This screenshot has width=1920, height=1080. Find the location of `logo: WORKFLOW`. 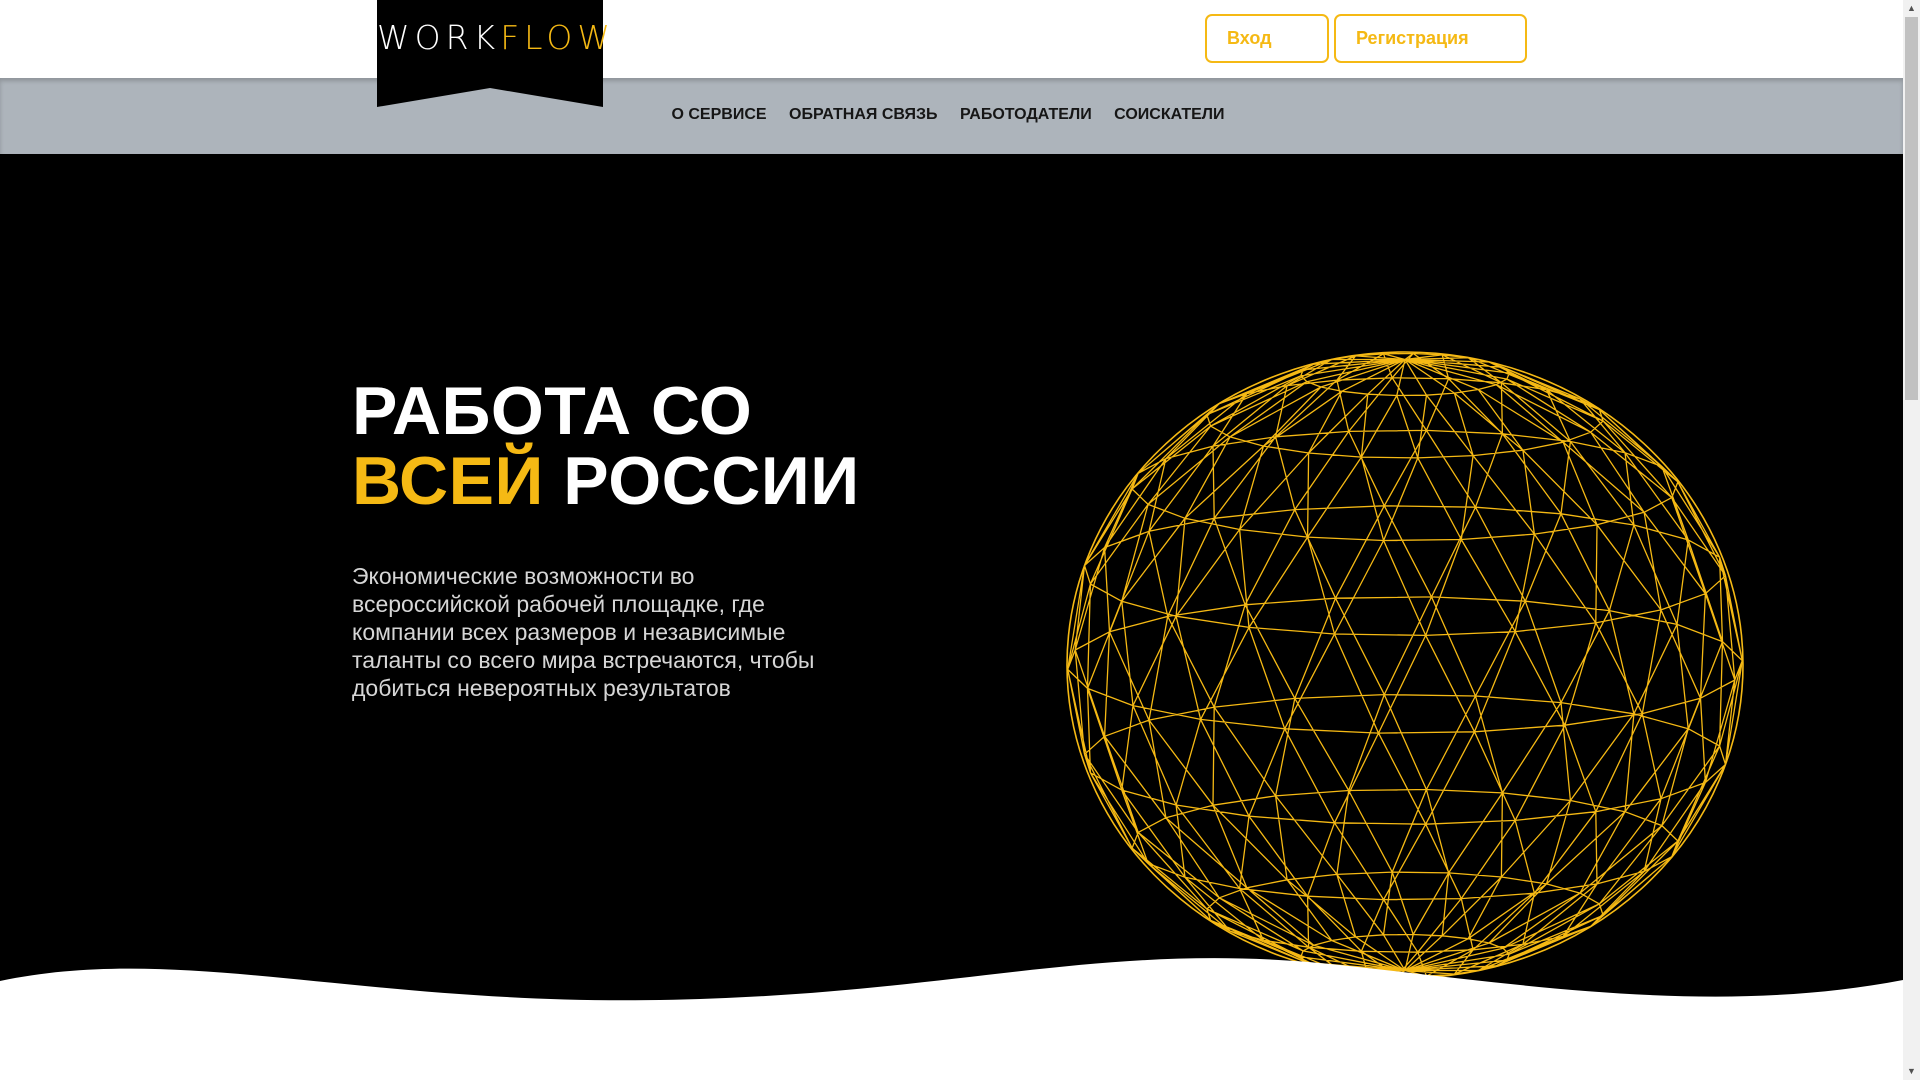

logo: WORKFLOW is located at coordinates (493, 53).